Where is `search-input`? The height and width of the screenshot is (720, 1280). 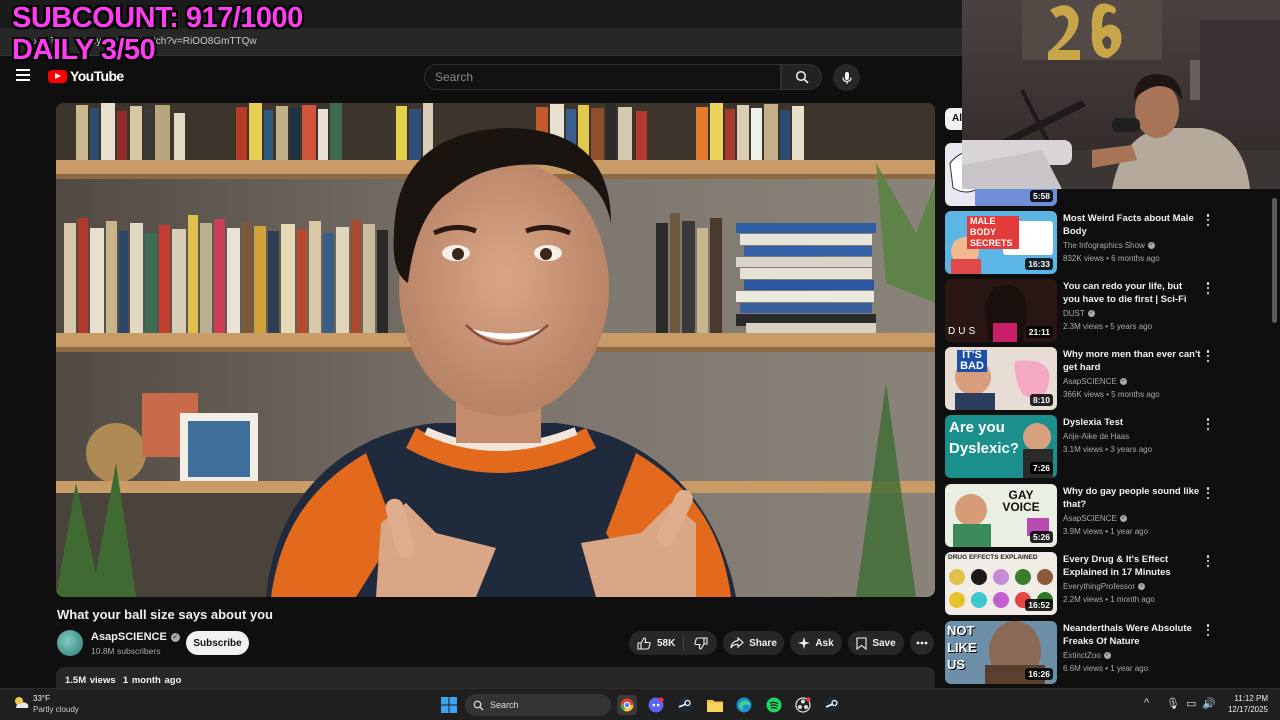
search-input is located at coordinates (602, 77).